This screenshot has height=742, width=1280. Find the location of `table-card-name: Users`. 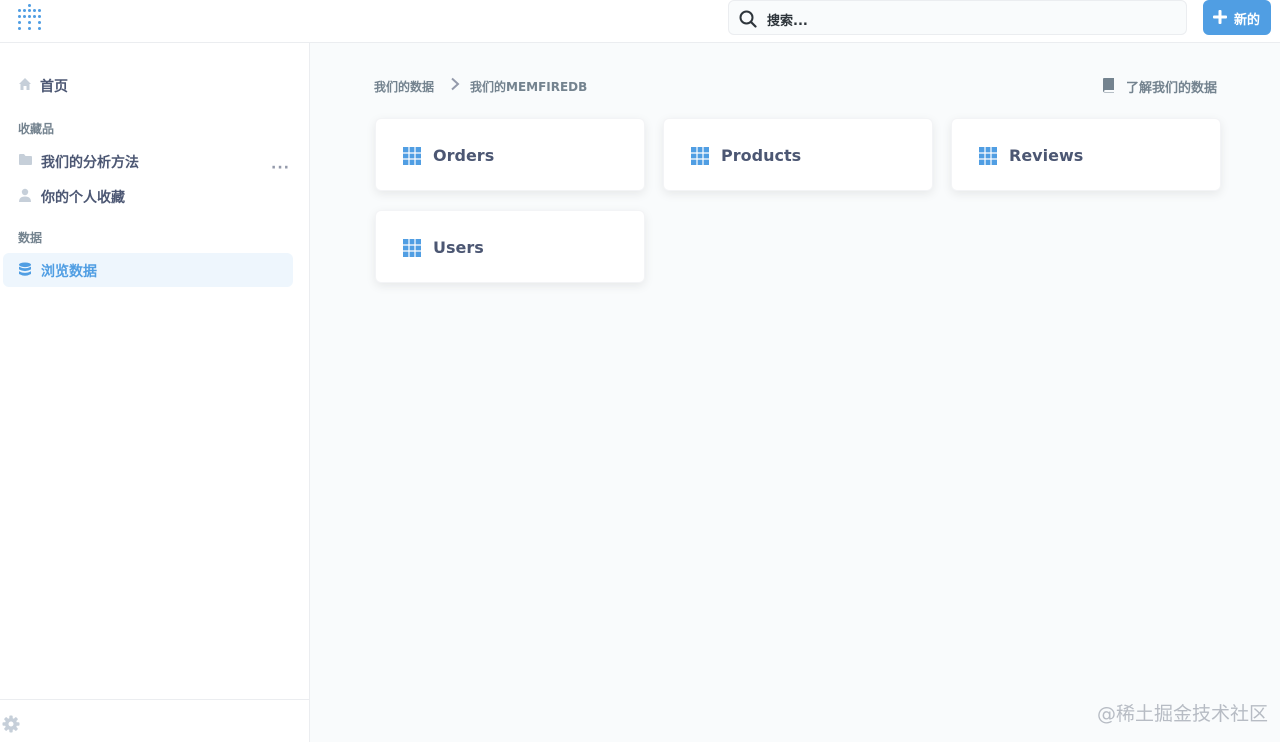

table-card-name: Users is located at coordinates (458, 247).